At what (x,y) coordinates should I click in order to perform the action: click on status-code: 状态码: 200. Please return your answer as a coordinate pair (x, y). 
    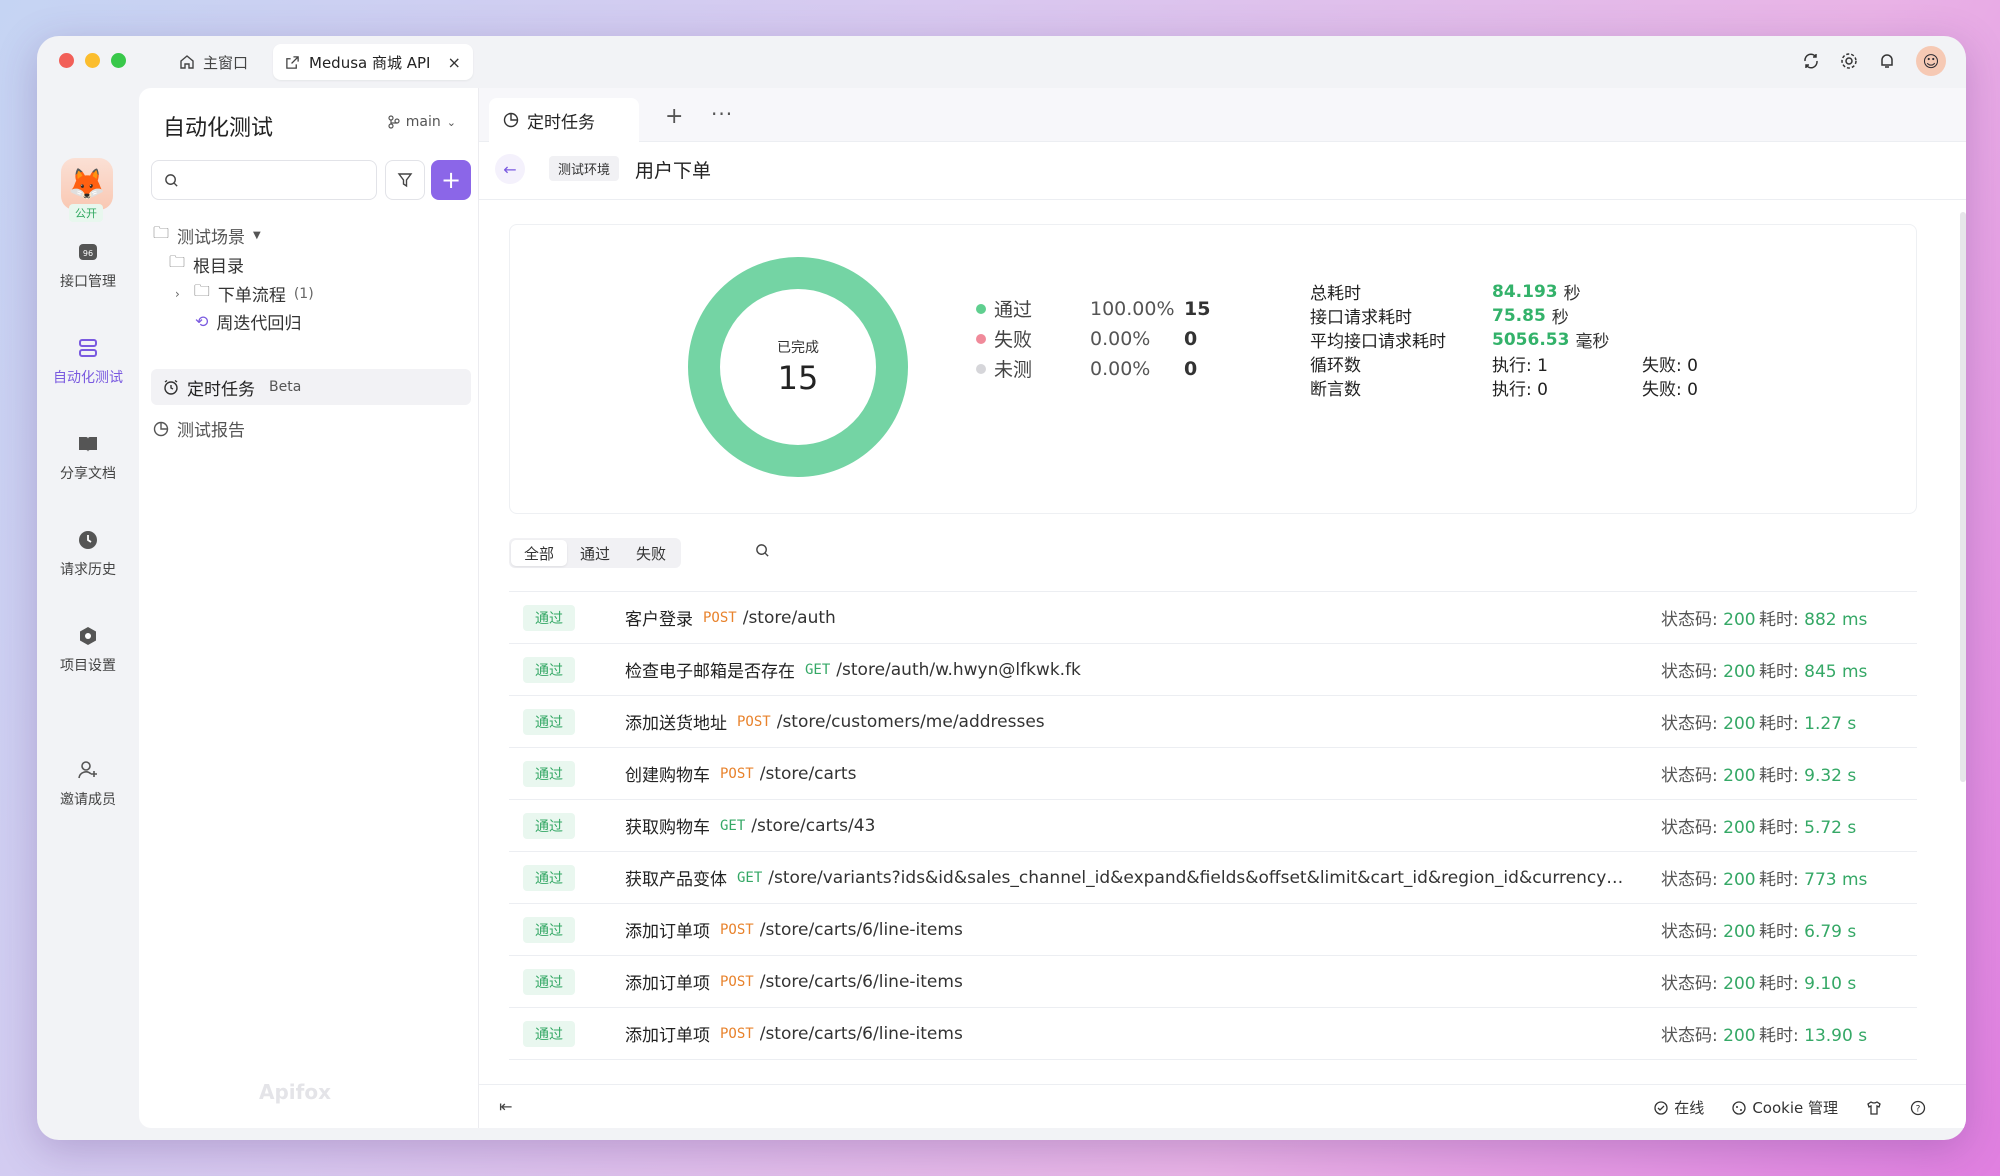
    Looking at the image, I should click on (1708, 721).